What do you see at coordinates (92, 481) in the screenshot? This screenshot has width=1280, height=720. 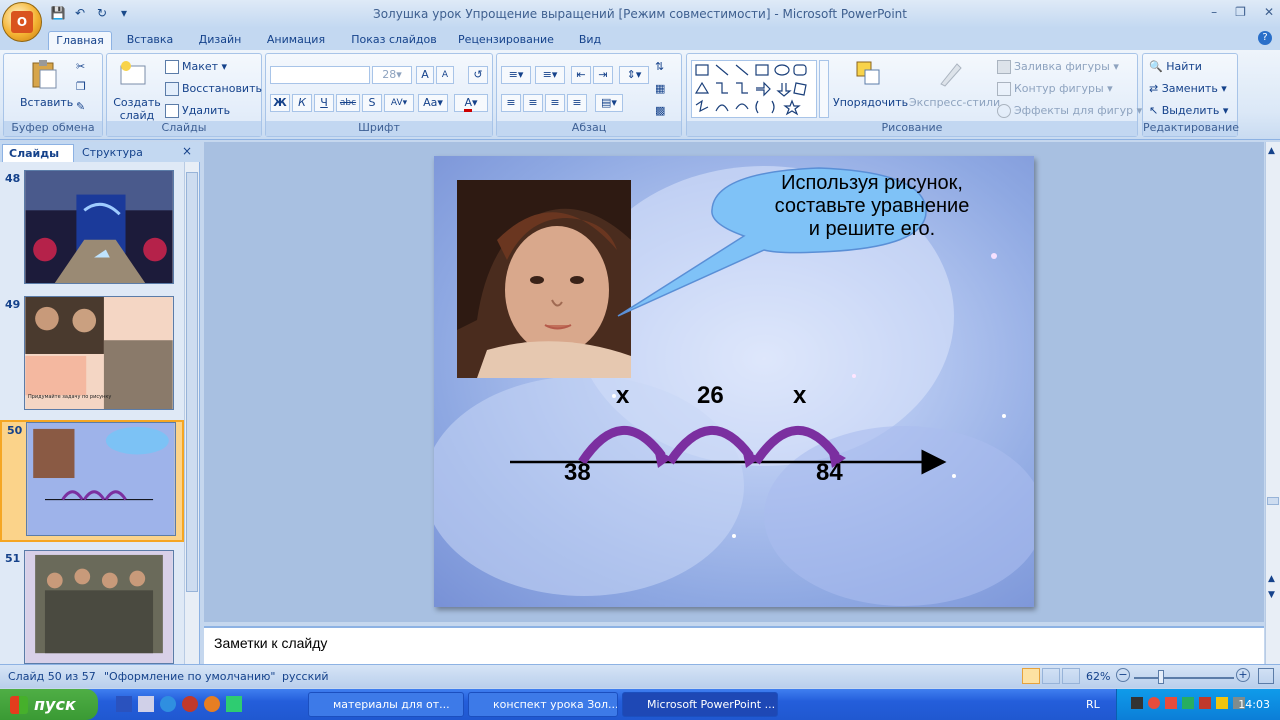 I see `slide-thumbnail-selected: 50` at bounding box center [92, 481].